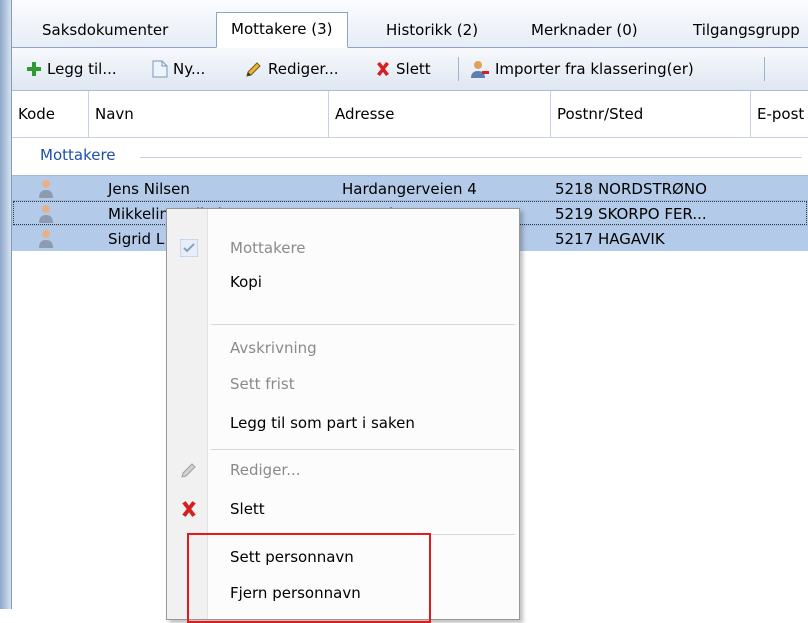 The image size is (808, 623). Describe the element at coordinates (273, 348) in the screenshot. I see `menu-item-label: Avskrivning` at that location.